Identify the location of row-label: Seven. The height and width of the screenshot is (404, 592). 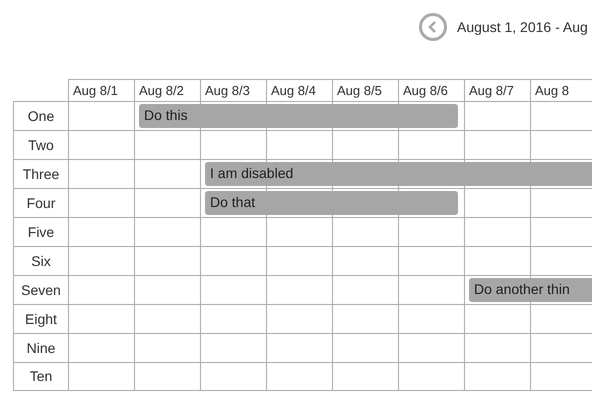
(40, 289).